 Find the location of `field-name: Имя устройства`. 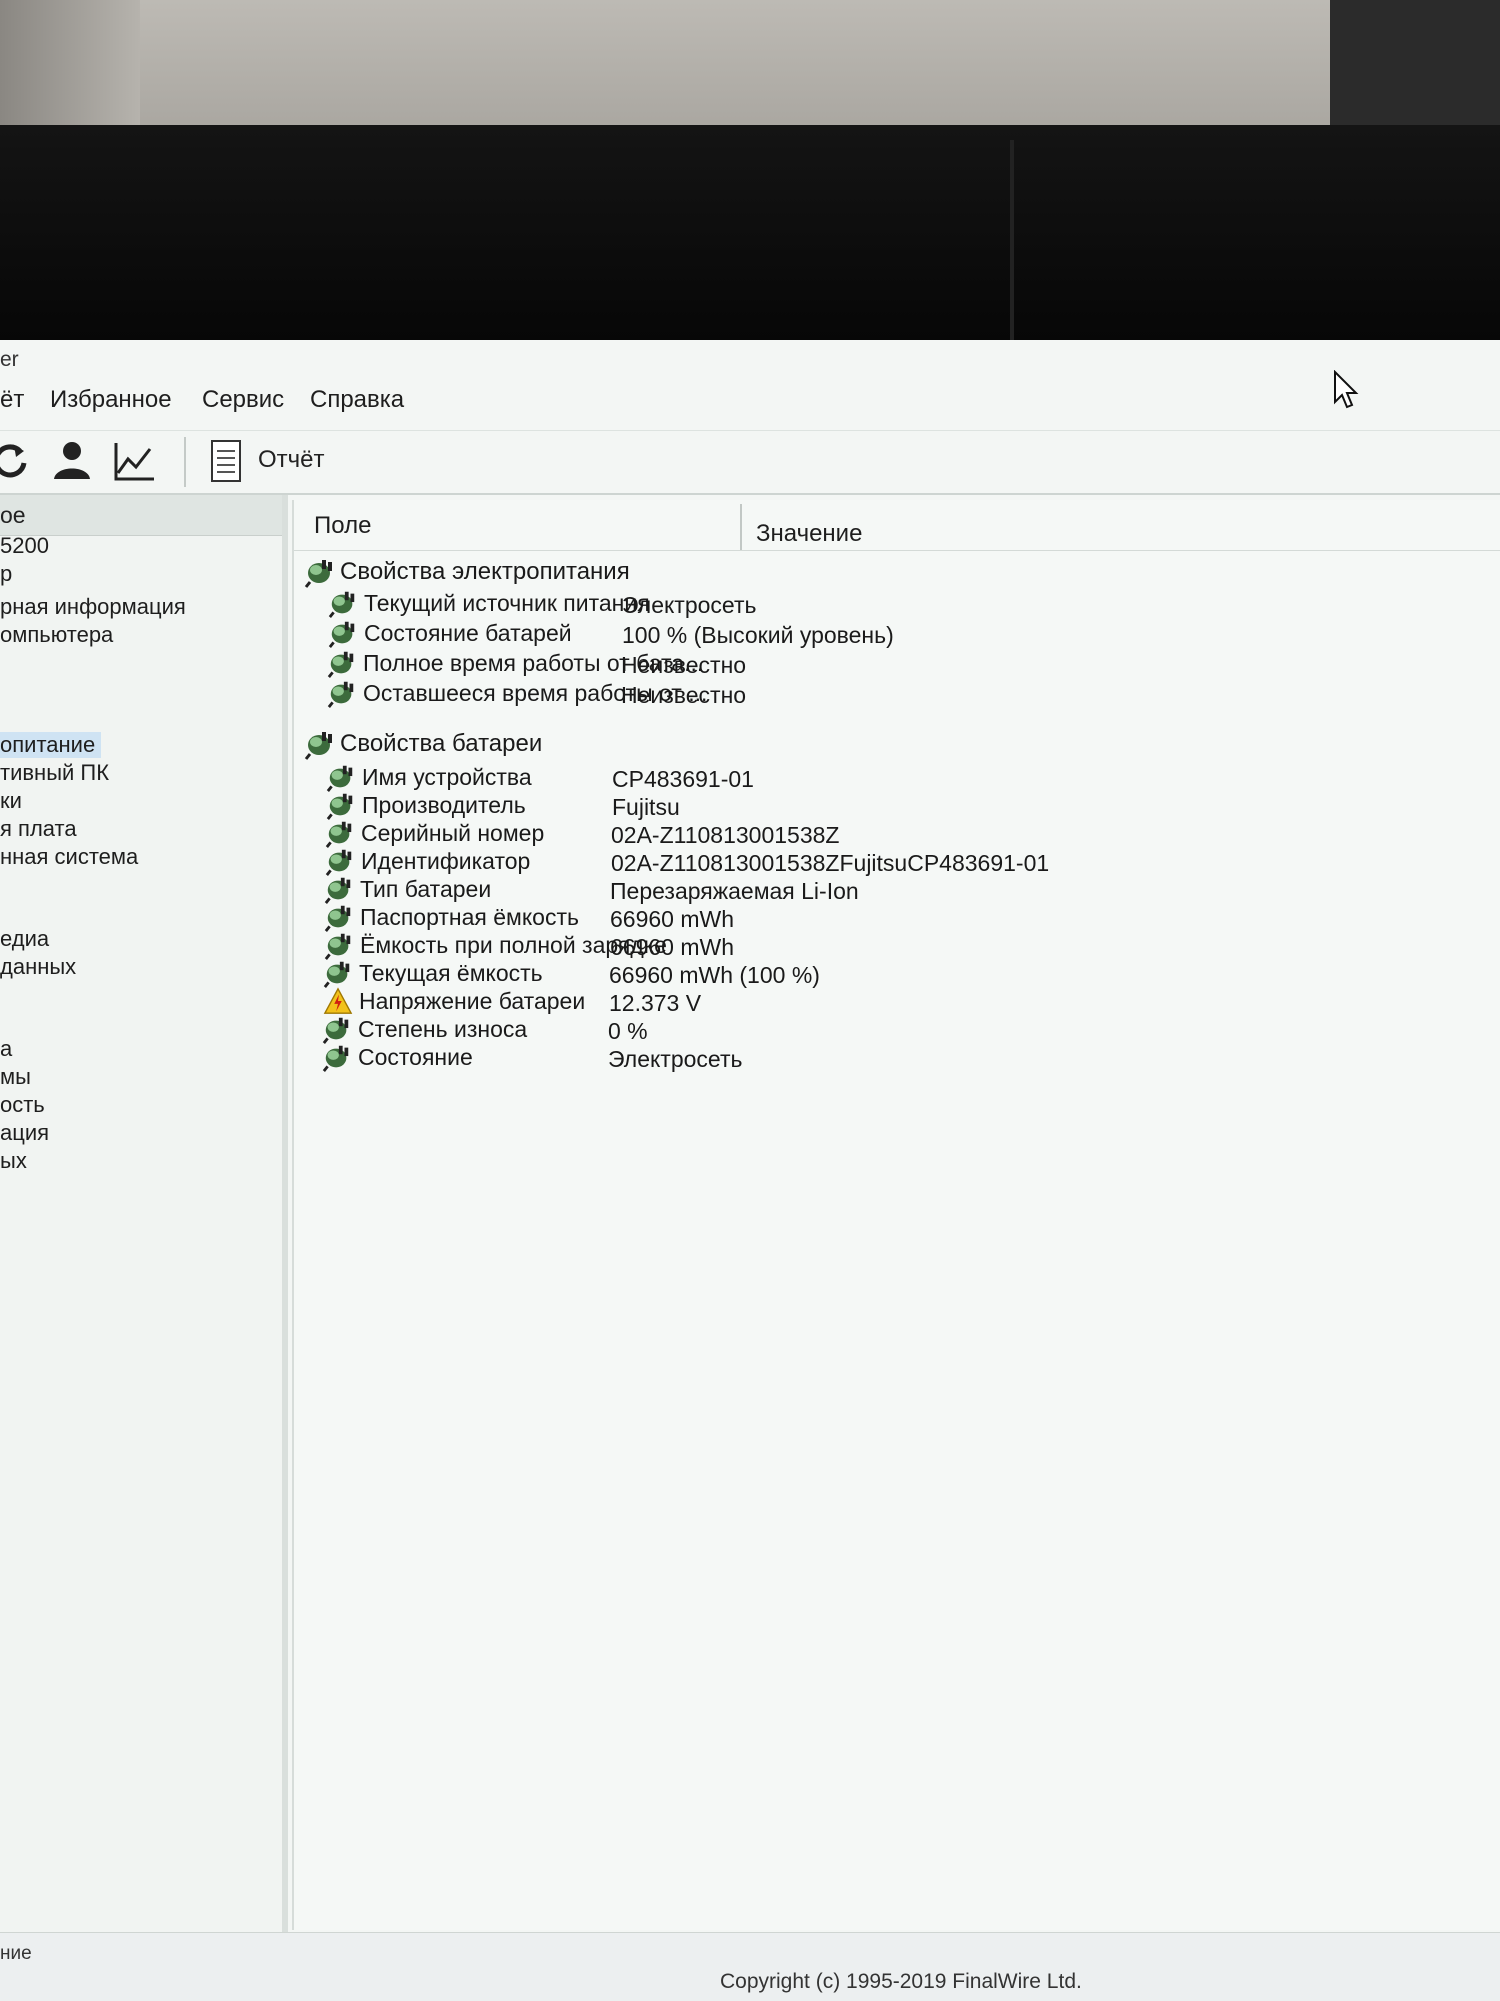

field-name: Имя устройства is located at coordinates (447, 777).